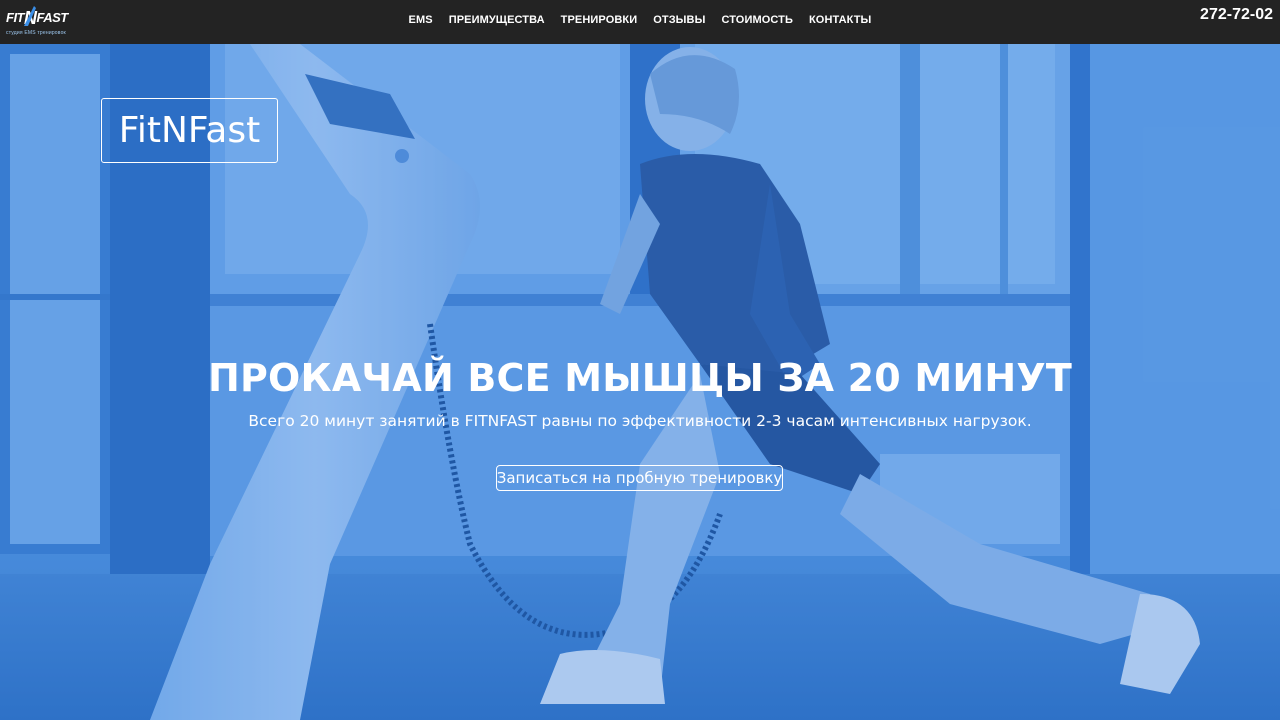 This screenshot has width=1280, height=720. Describe the element at coordinates (640, 378) in the screenshot. I see `hero-headline: ПРОКАЧАЙ ВСЕ МЫШЦЫ ЗА 20 МИНУТ` at that location.